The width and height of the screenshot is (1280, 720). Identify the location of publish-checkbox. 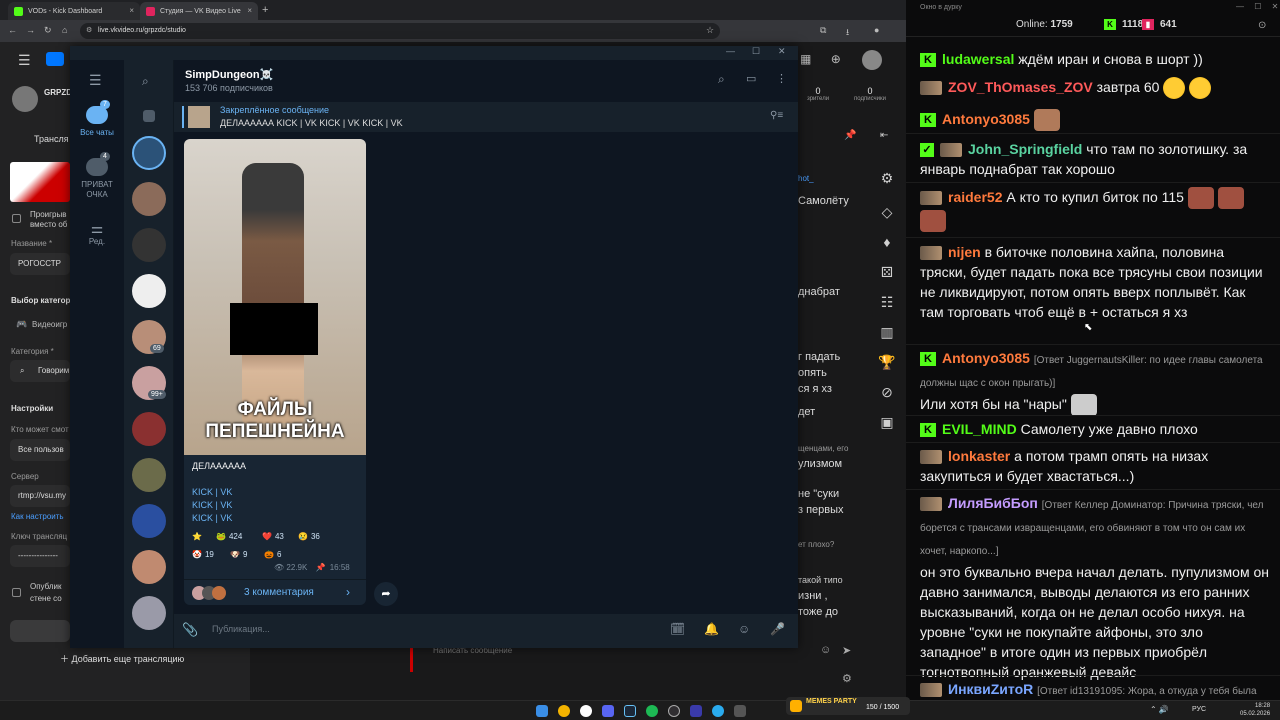
(16, 592).